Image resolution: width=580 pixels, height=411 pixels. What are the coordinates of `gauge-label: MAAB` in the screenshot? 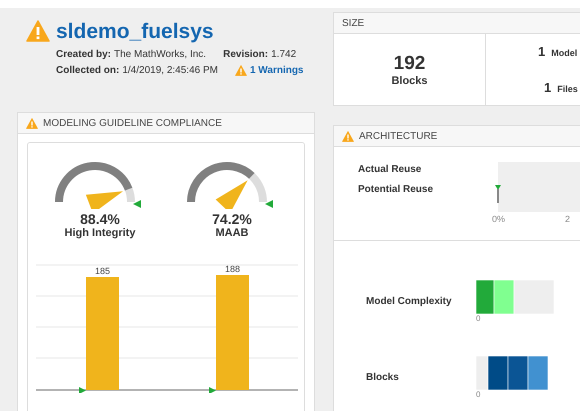 It's located at (232, 233).